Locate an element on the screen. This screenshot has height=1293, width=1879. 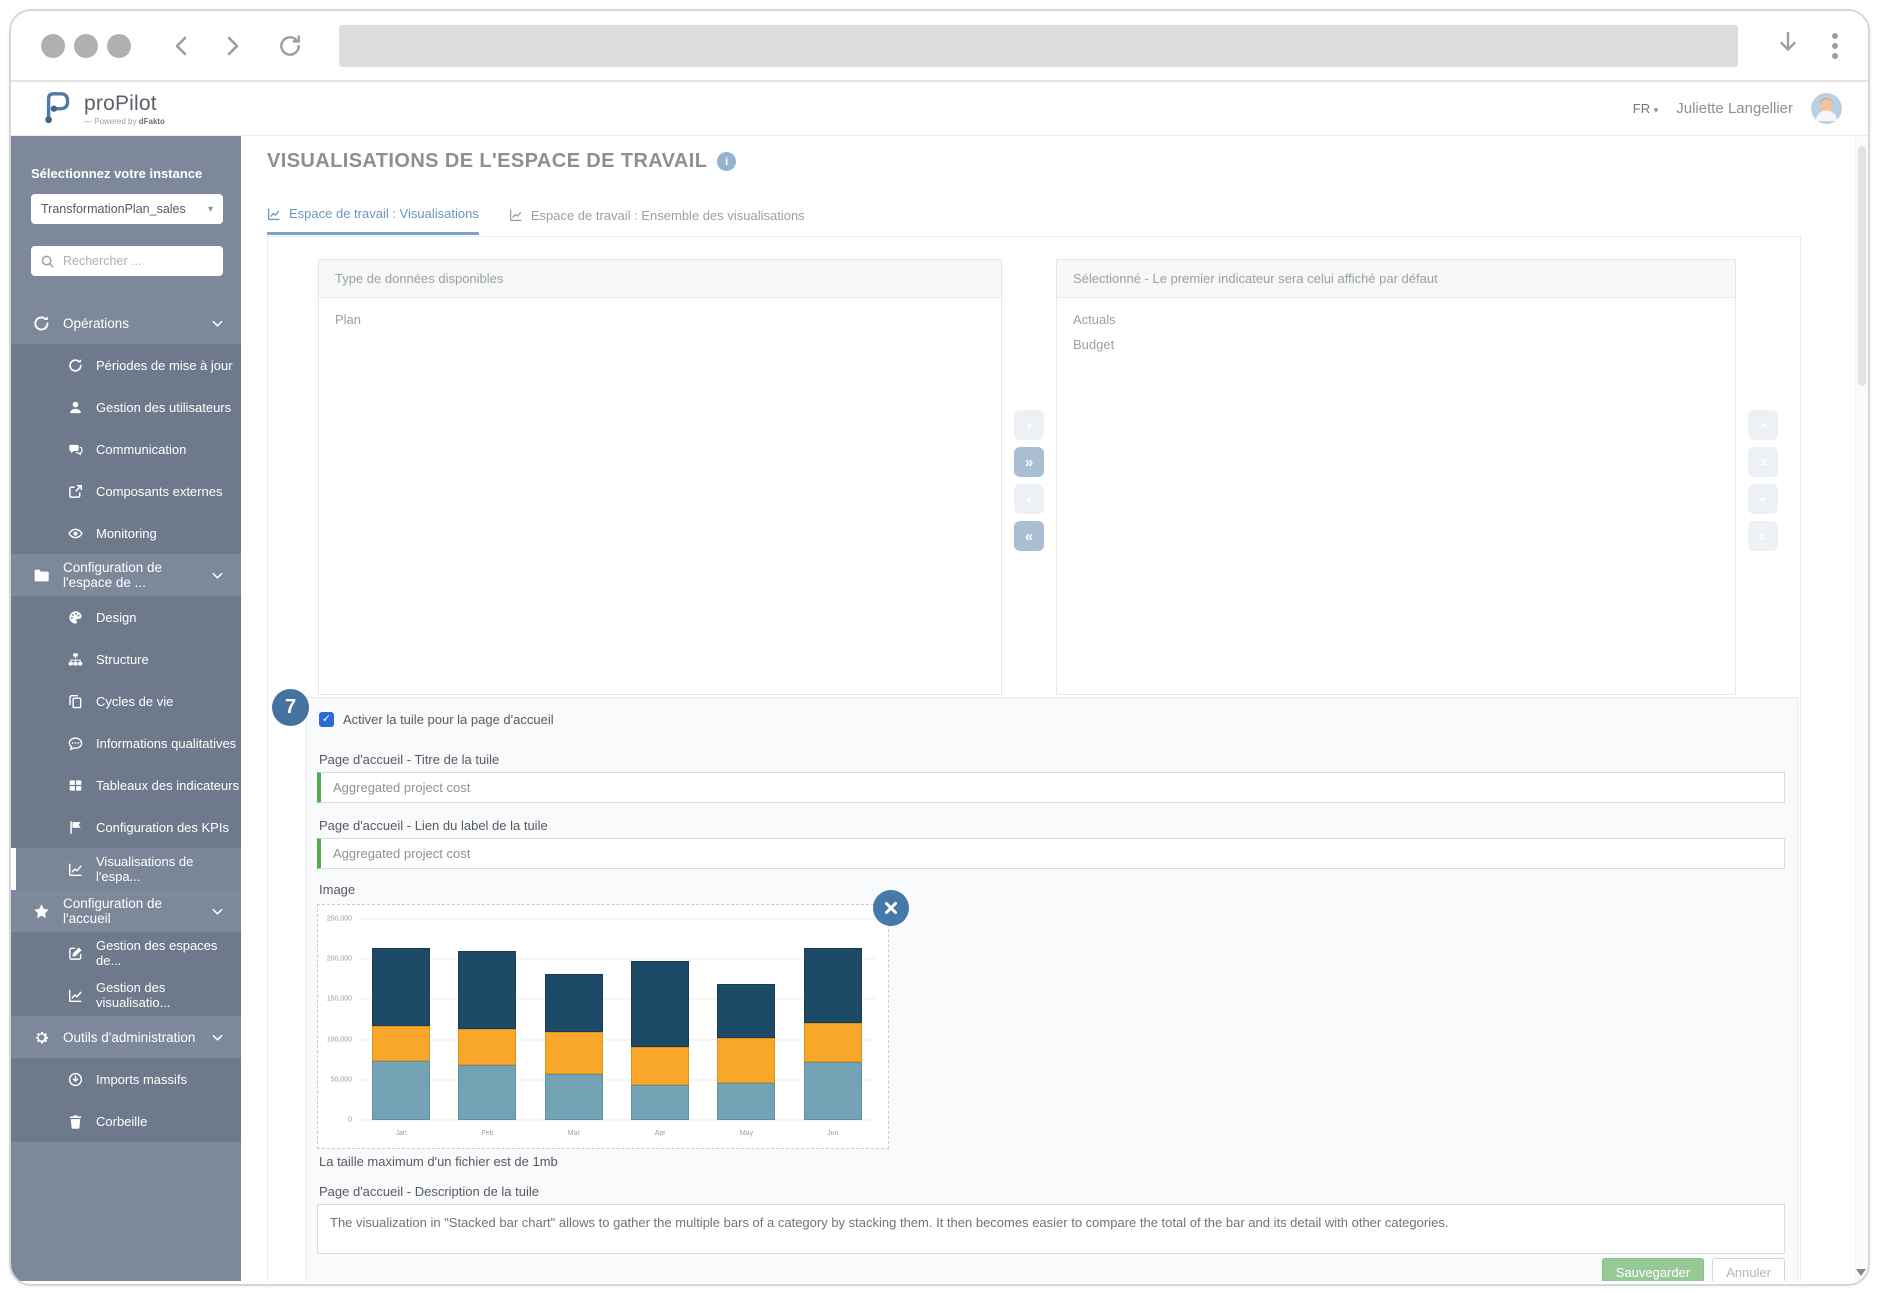
scrollbar-thumb is located at coordinates (1862, 266).